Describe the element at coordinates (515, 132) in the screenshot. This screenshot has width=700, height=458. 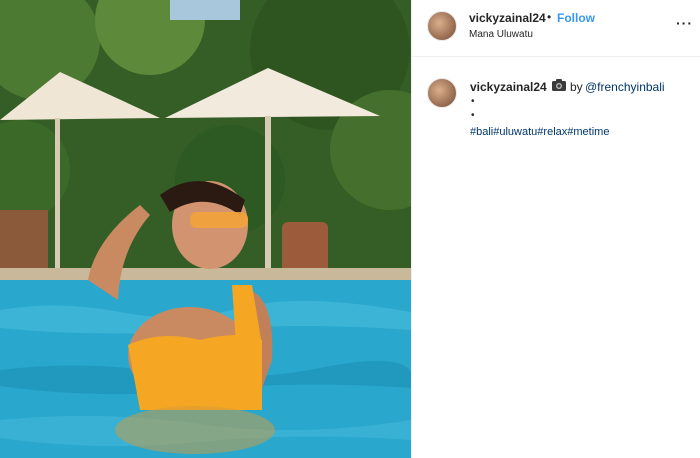
I see `hashtag-link: #uluwatu` at that location.